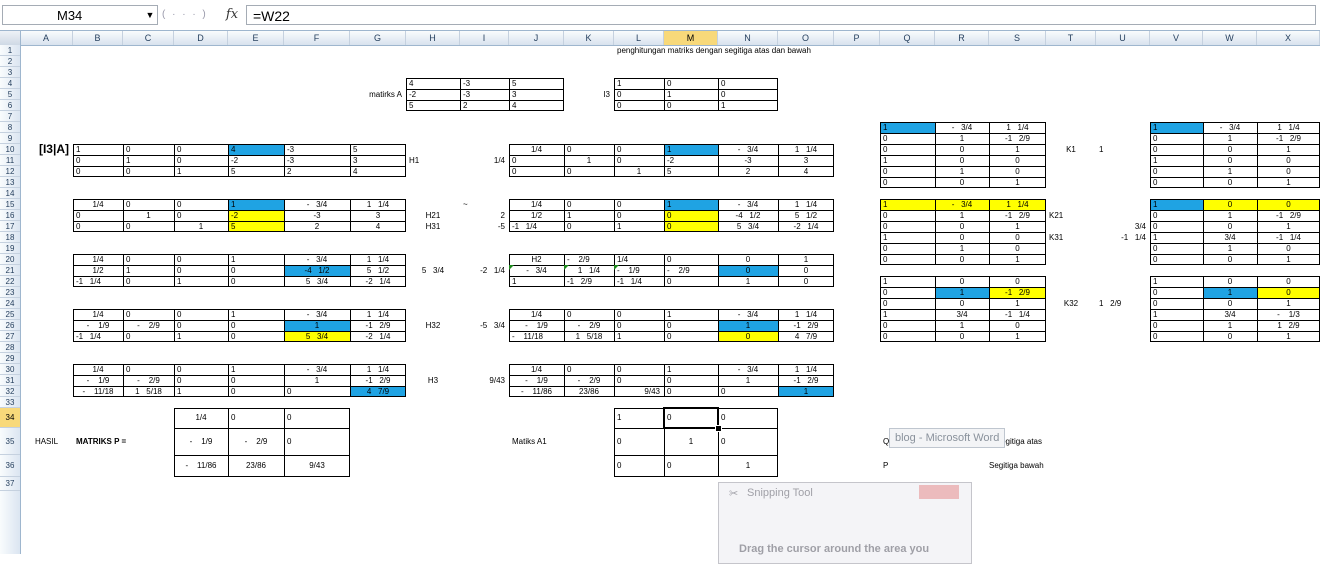  What do you see at coordinates (1017, 127) in the screenshot?
I see `cell-s8: 1 1/4` at bounding box center [1017, 127].